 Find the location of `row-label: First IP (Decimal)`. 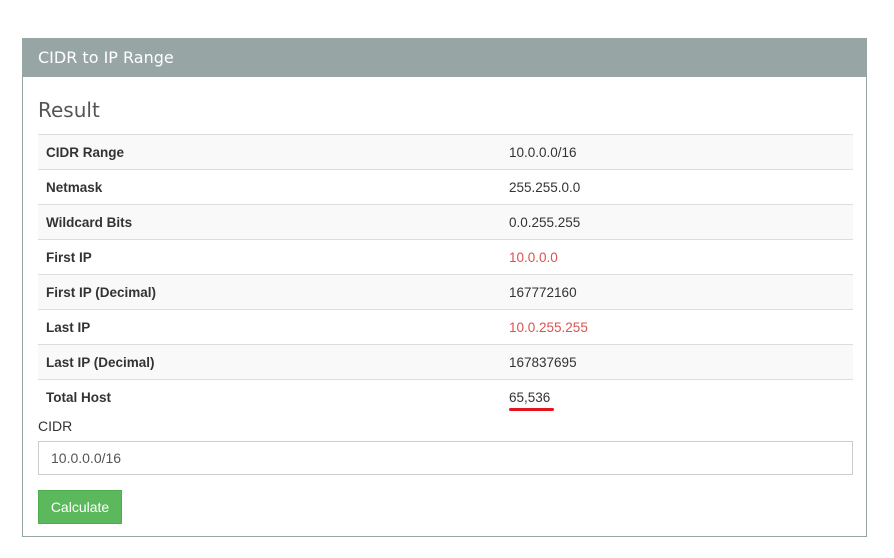

row-label: First IP (Decimal) is located at coordinates (269, 292).